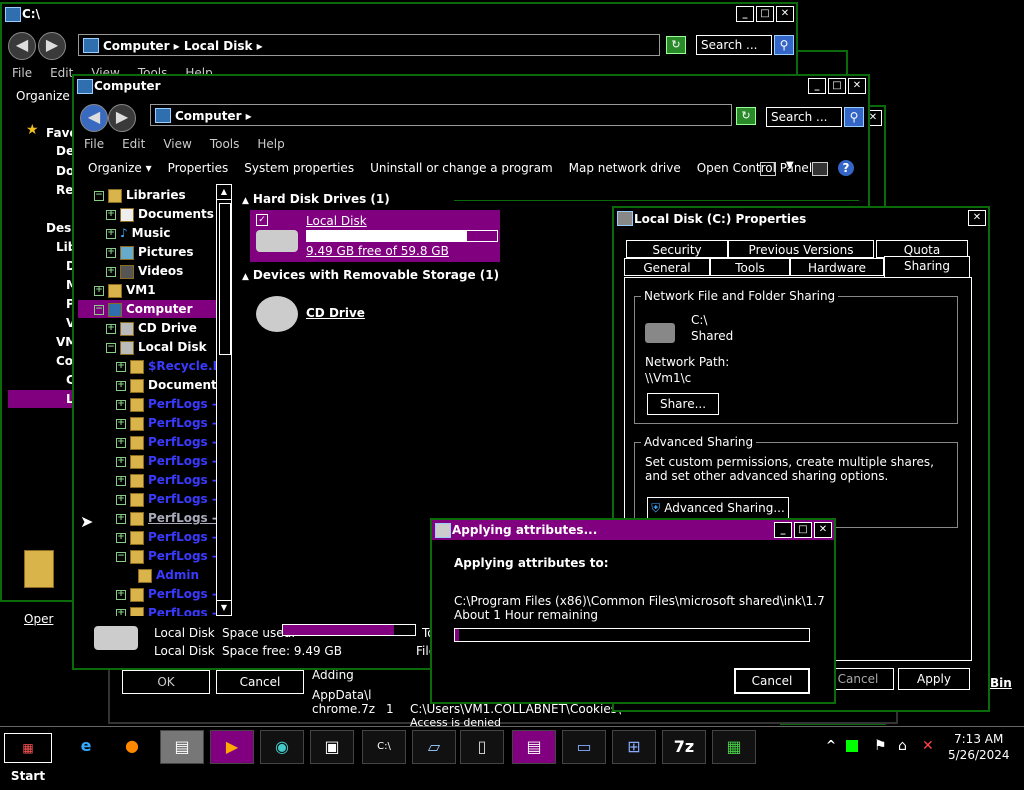 This screenshot has width=1024, height=790. I want to click on computer-window-titlebar: Computer _ □ ✕, so click(471, 86).